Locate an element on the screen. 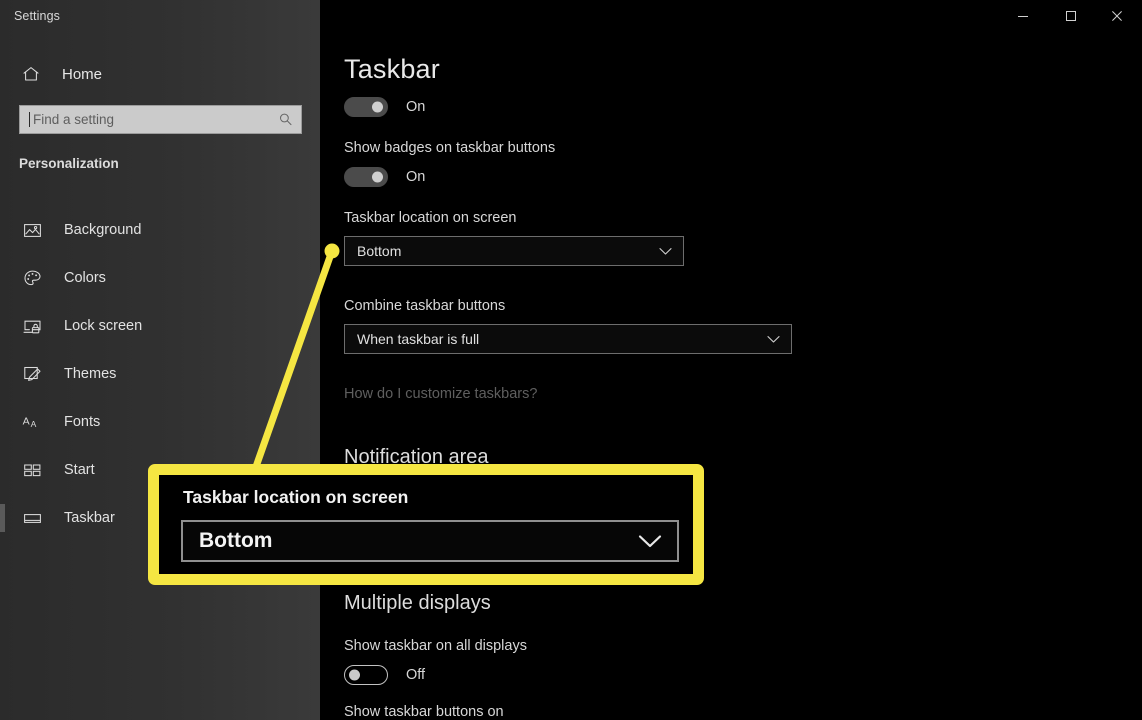 The width and height of the screenshot is (1142, 720). show-all-displays-state: Off is located at coordinates (416, 675).